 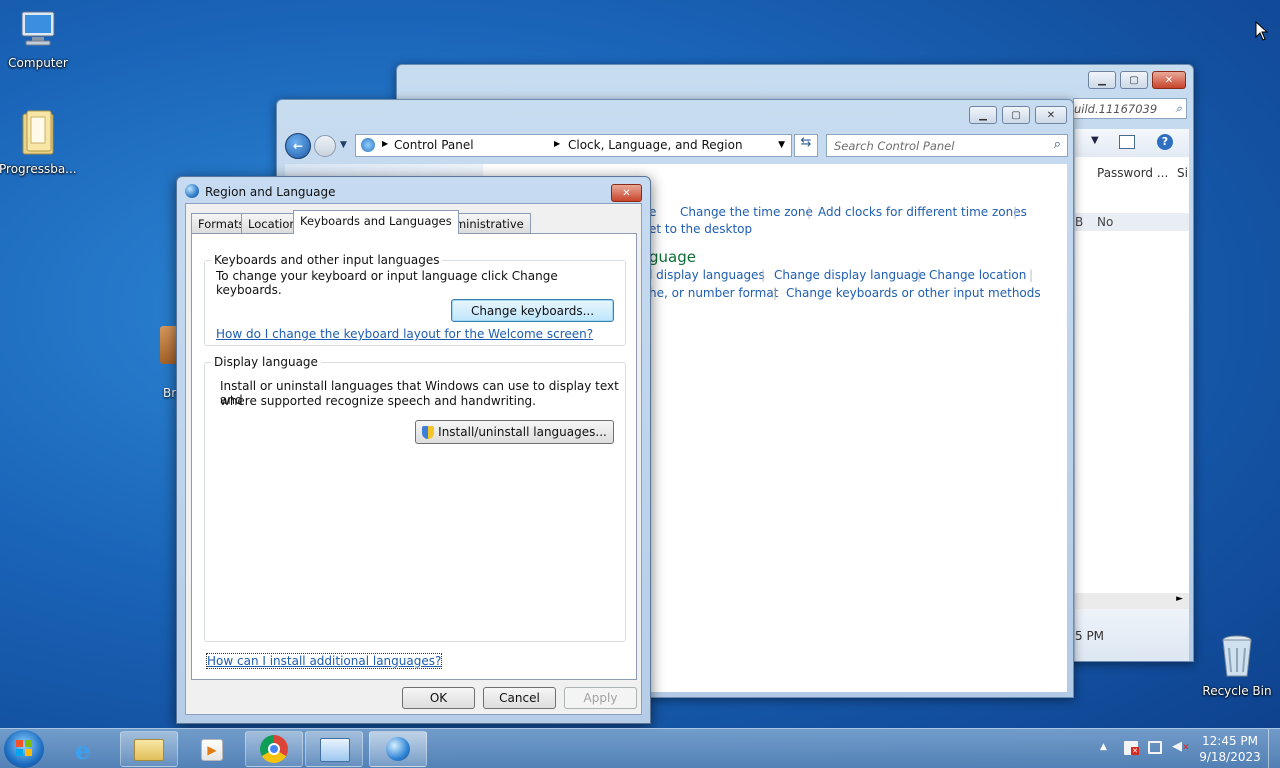 What do you see at coordinates (1230, 757) in the screenshot?
I see `clock-date: 9/18/2023` at bounding box center [1230, 757].